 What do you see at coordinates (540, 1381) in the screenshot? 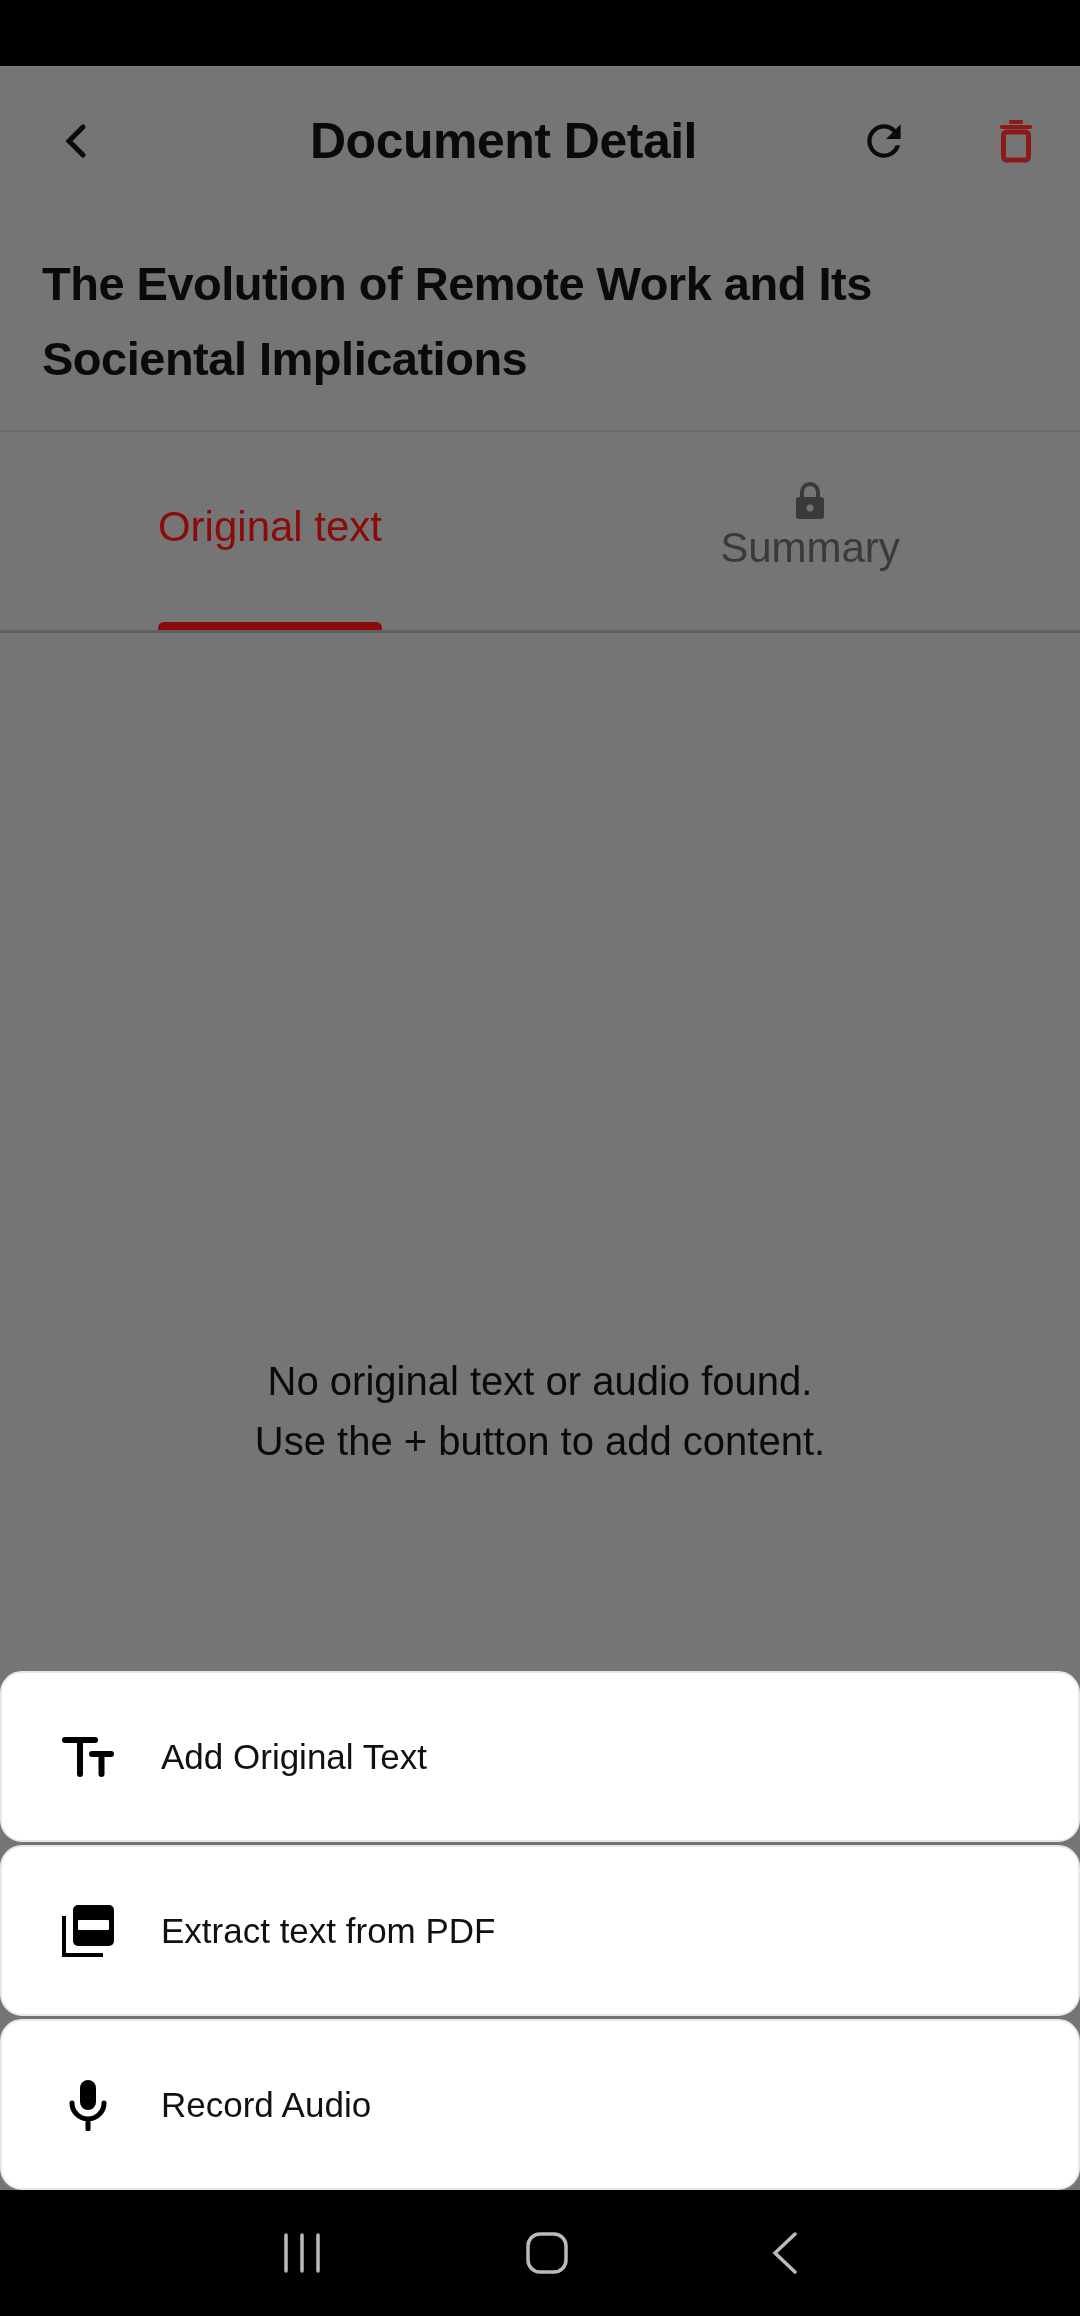
I see `empty-message: No original text or audio found.` at bounding box center [540, 1381].